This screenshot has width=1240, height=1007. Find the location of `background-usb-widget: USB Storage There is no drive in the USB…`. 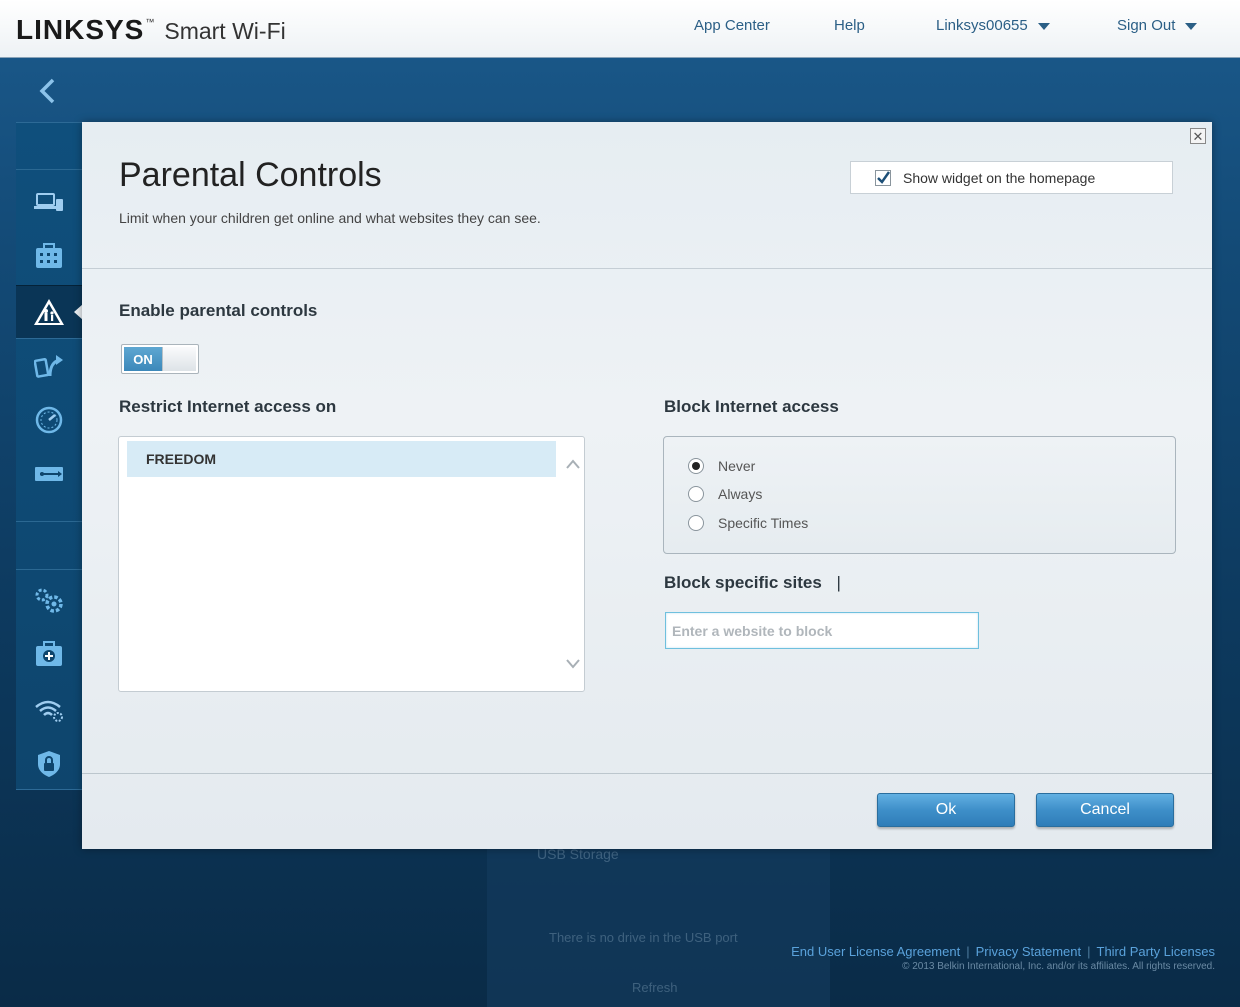

background-usb-widget: USB Storage There is no drive in the USB… is located at coordinates (658, 926).